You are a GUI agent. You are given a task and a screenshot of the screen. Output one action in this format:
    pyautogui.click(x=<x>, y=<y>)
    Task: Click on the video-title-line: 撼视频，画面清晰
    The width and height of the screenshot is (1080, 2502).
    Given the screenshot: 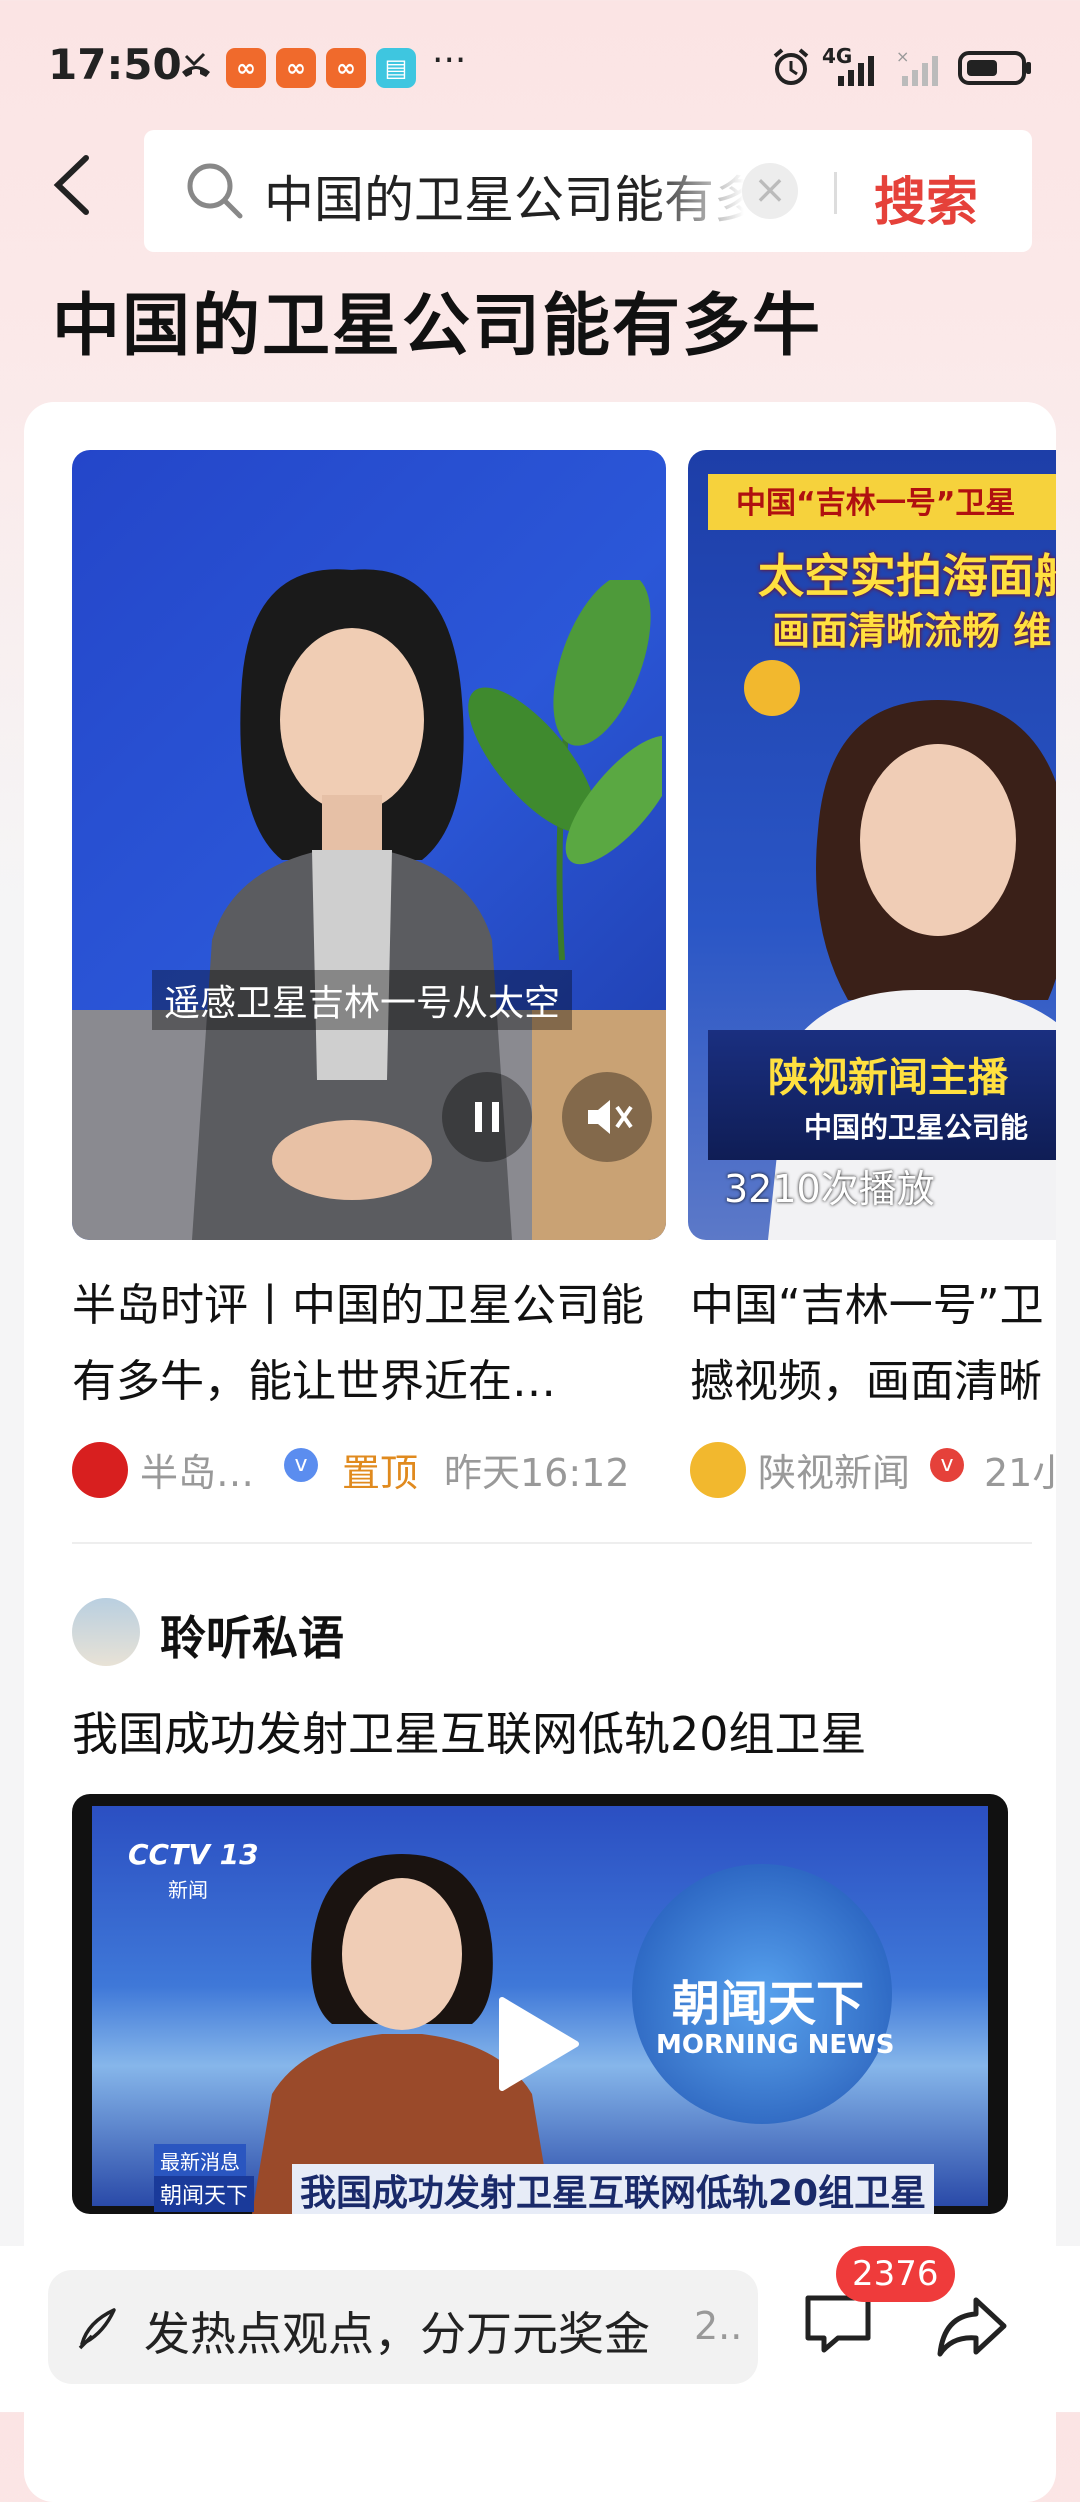 What is the action you would take?
    pyautogui.click(x=866, y=1382)
    